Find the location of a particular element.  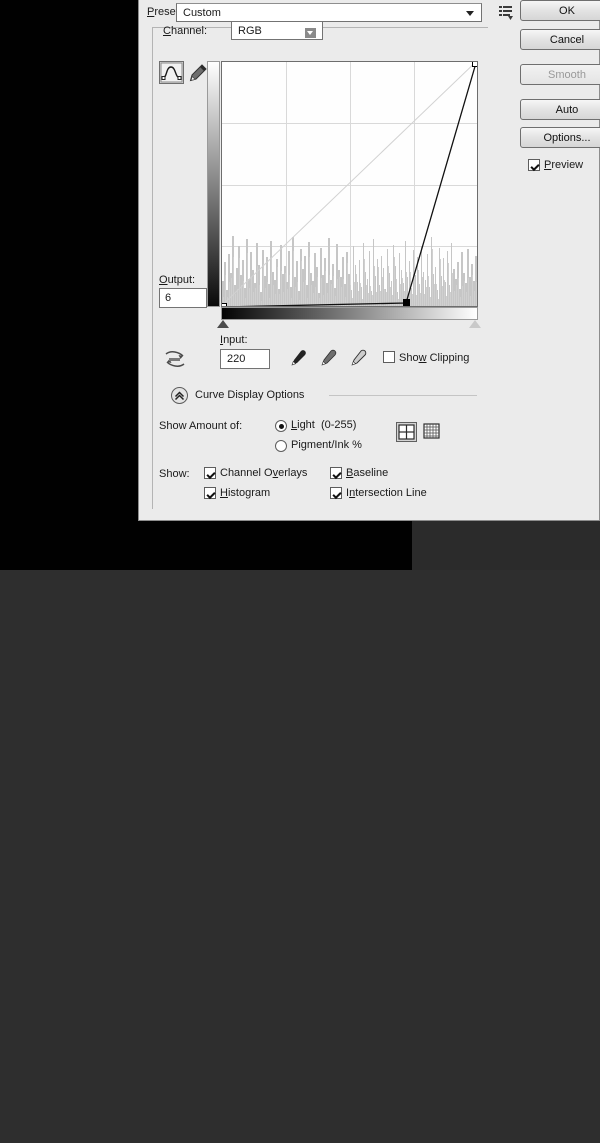

output-value: 6 is located at coordinates (168, 298).